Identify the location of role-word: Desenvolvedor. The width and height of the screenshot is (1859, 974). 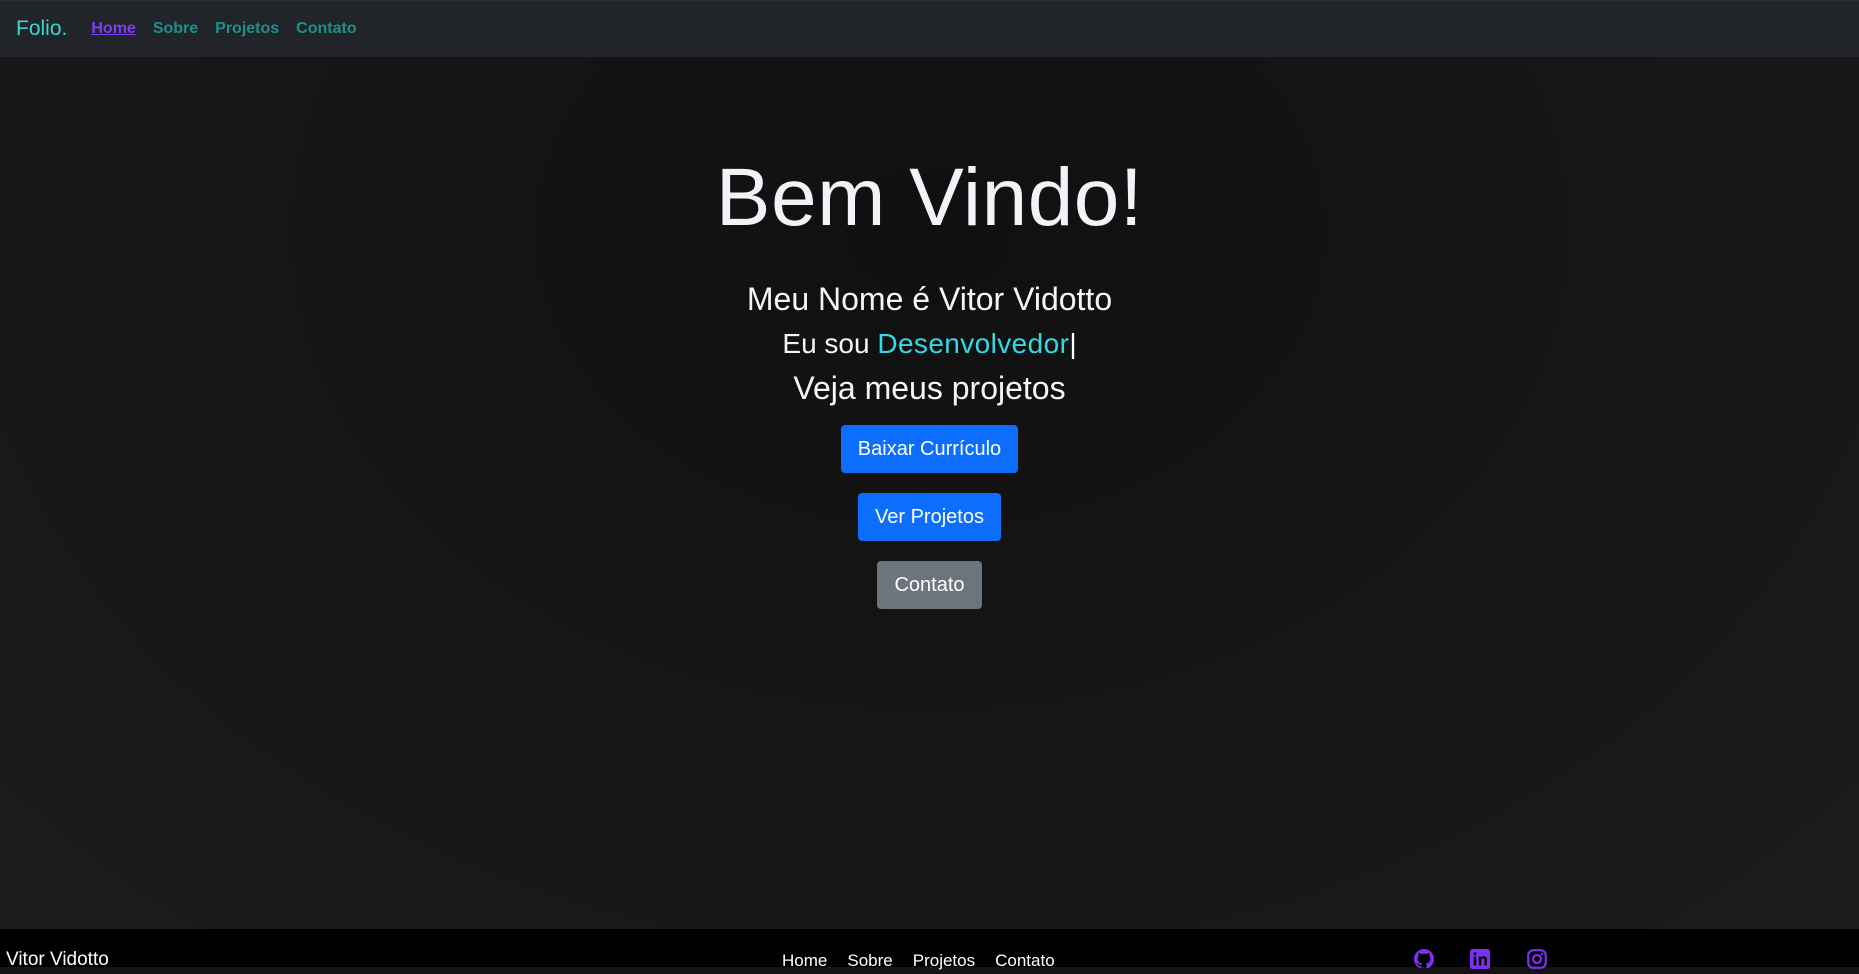
(973, 343).